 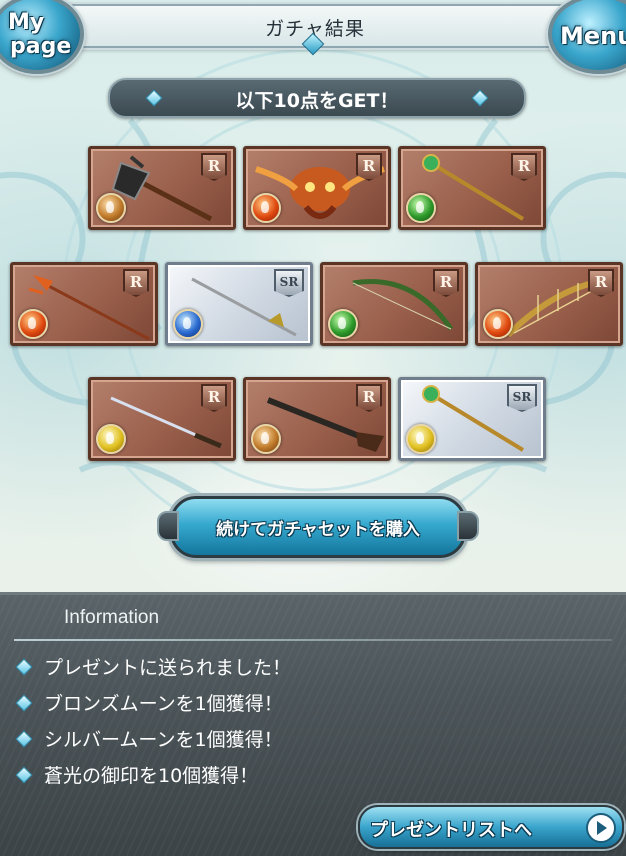 I want to click on result-banner-text: 以下10点をGET！, so click(x=317, y=101).